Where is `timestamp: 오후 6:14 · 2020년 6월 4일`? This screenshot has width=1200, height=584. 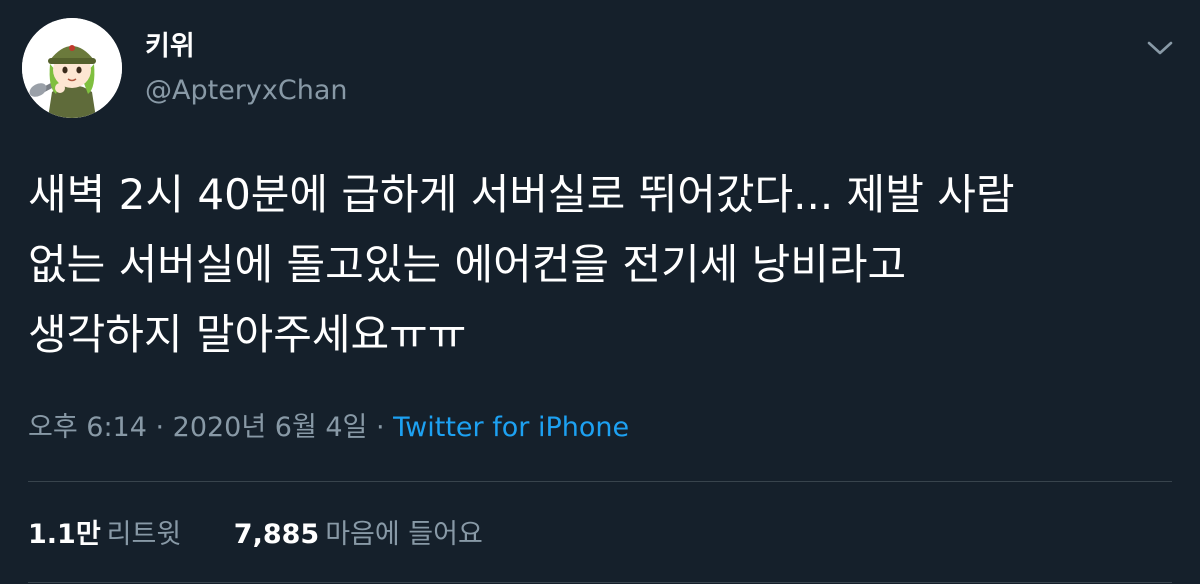
timestamp: 오후 6:14 · 2020년 6월 4일 is located at coordinates (197, 427).